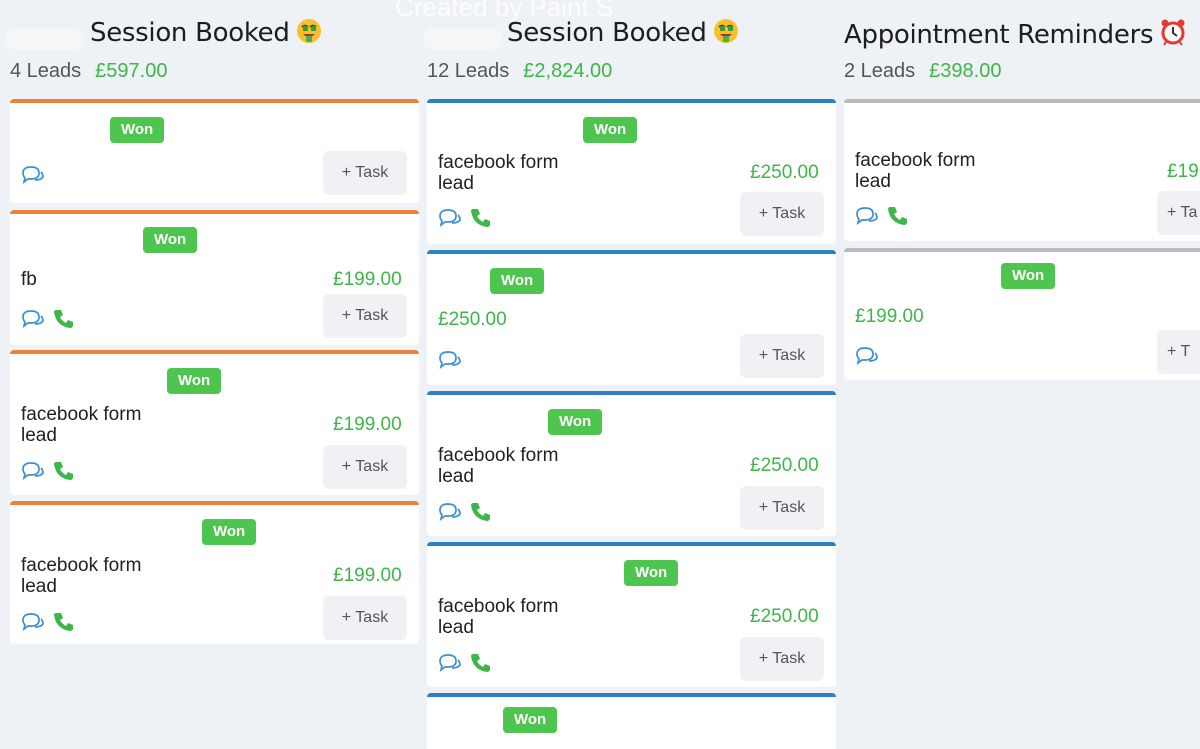 This screenshot has width=1200, height=749. I want to click on lead-card: Won fb £199.00 + Task, so click(214, 277).